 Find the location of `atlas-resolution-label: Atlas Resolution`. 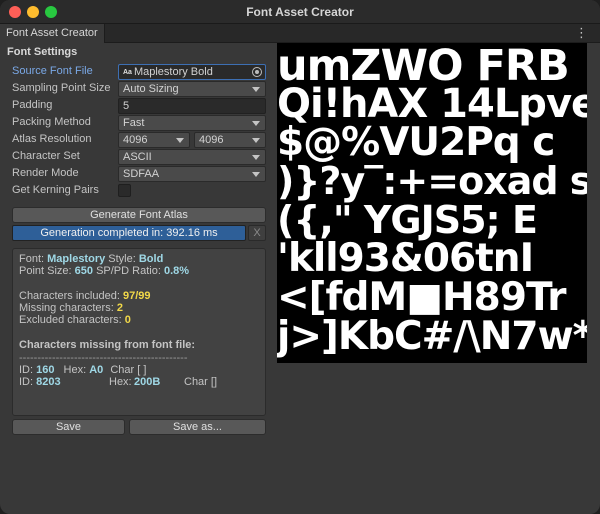

atlas-resolution-label: Atlas Resolution is located at coordinates (52, 139).